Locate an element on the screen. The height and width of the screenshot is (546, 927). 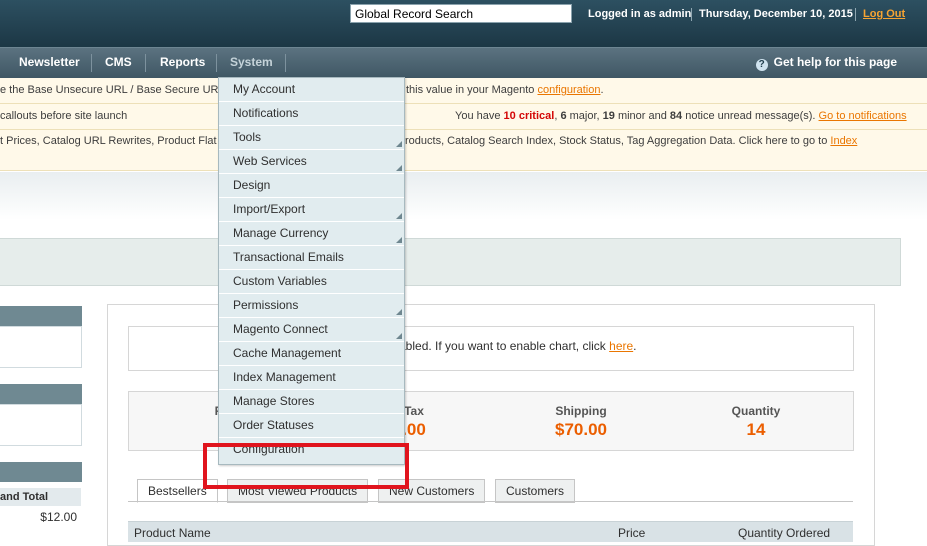
help-icon: ? is located at coordinates (761, 65).